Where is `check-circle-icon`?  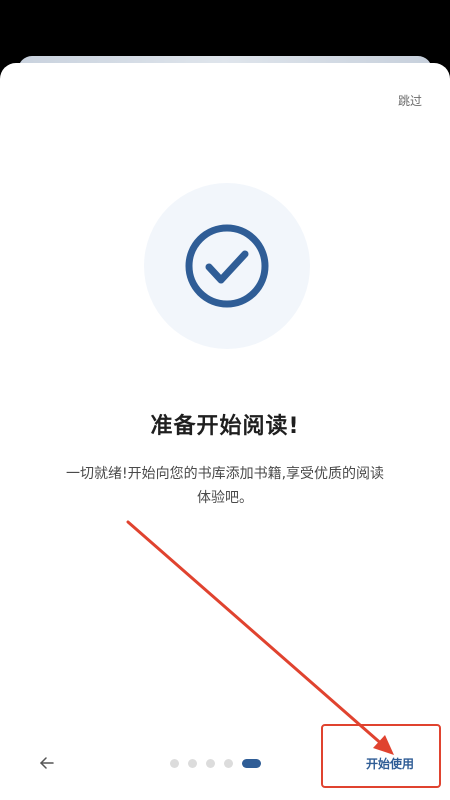
check-circle-icon is located at coordinates (227, 266).